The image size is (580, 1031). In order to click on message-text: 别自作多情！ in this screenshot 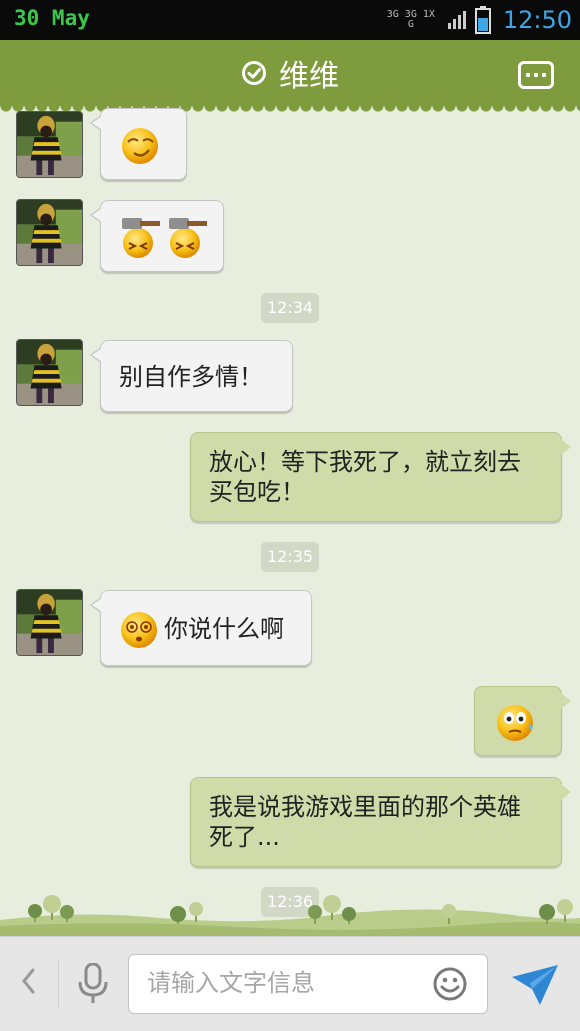, I will do `click(191, 377)`.